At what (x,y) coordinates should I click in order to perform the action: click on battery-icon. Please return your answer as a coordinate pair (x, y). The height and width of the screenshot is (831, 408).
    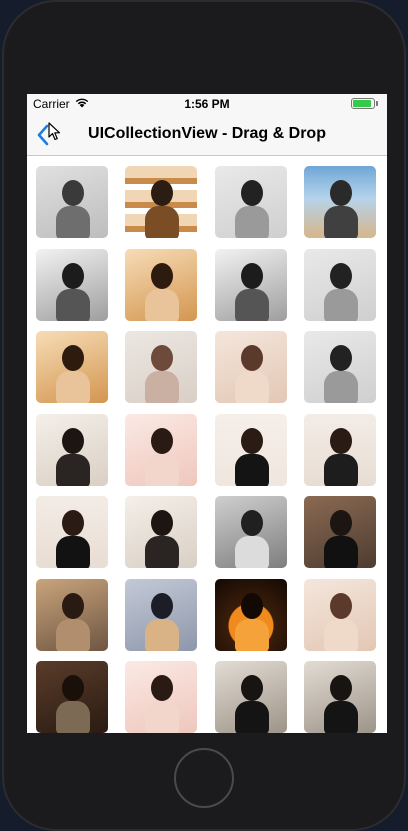
    Looking at the image, I should click on (366, 104).